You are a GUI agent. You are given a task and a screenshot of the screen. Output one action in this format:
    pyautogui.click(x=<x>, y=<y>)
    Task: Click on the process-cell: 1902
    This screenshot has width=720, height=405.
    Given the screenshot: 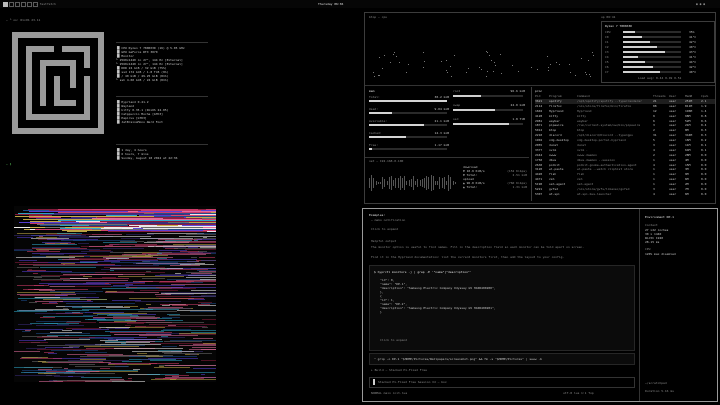 What is the action you would take?
    pyautogui.click(x=539, y=140)
    